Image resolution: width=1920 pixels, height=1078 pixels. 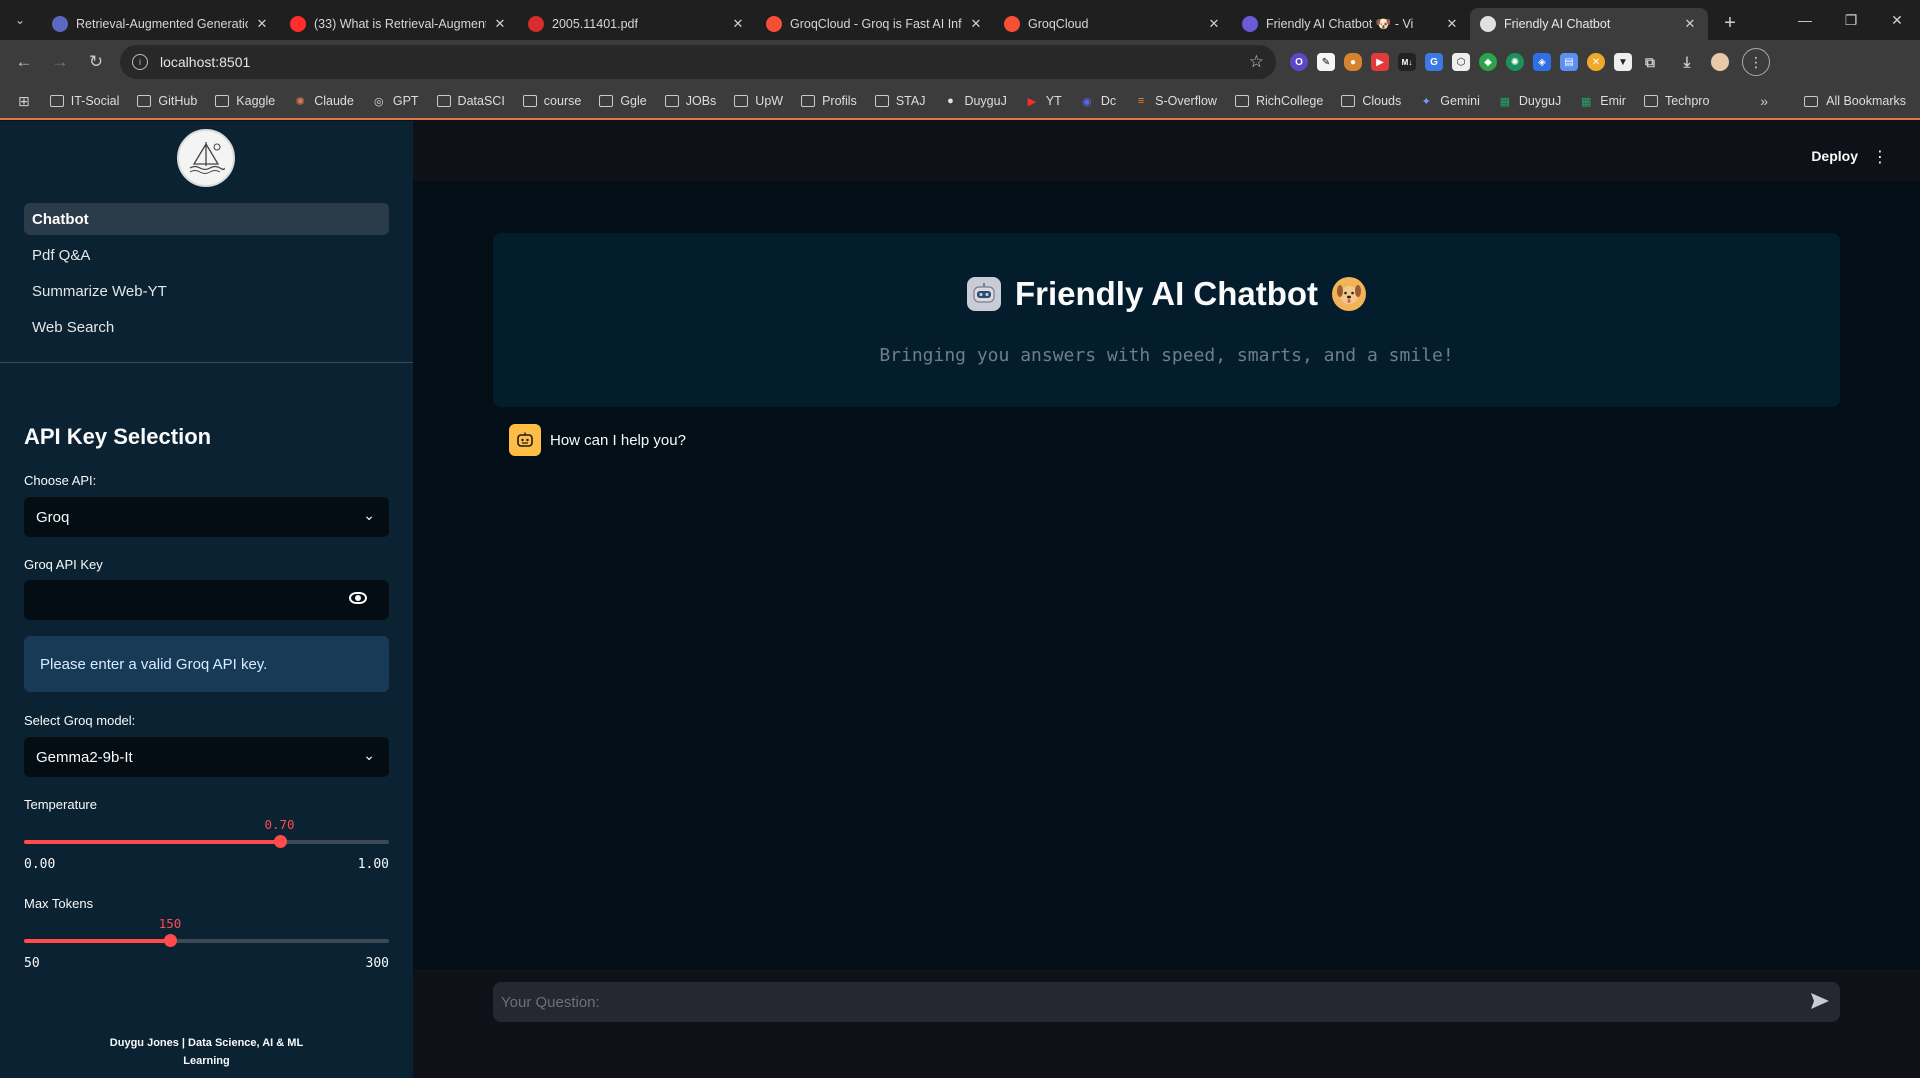 I want to click on extension-blue-icon: ◈, so click(x=1542, y=62).